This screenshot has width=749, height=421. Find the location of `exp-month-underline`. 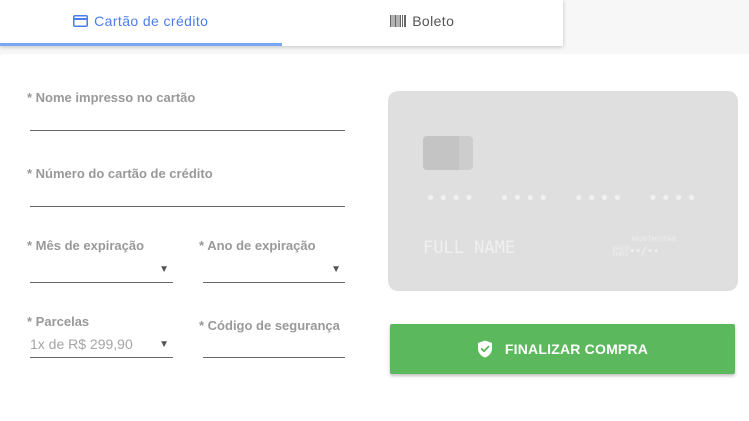

exp-month-underline is located at coordinates (101, 282).